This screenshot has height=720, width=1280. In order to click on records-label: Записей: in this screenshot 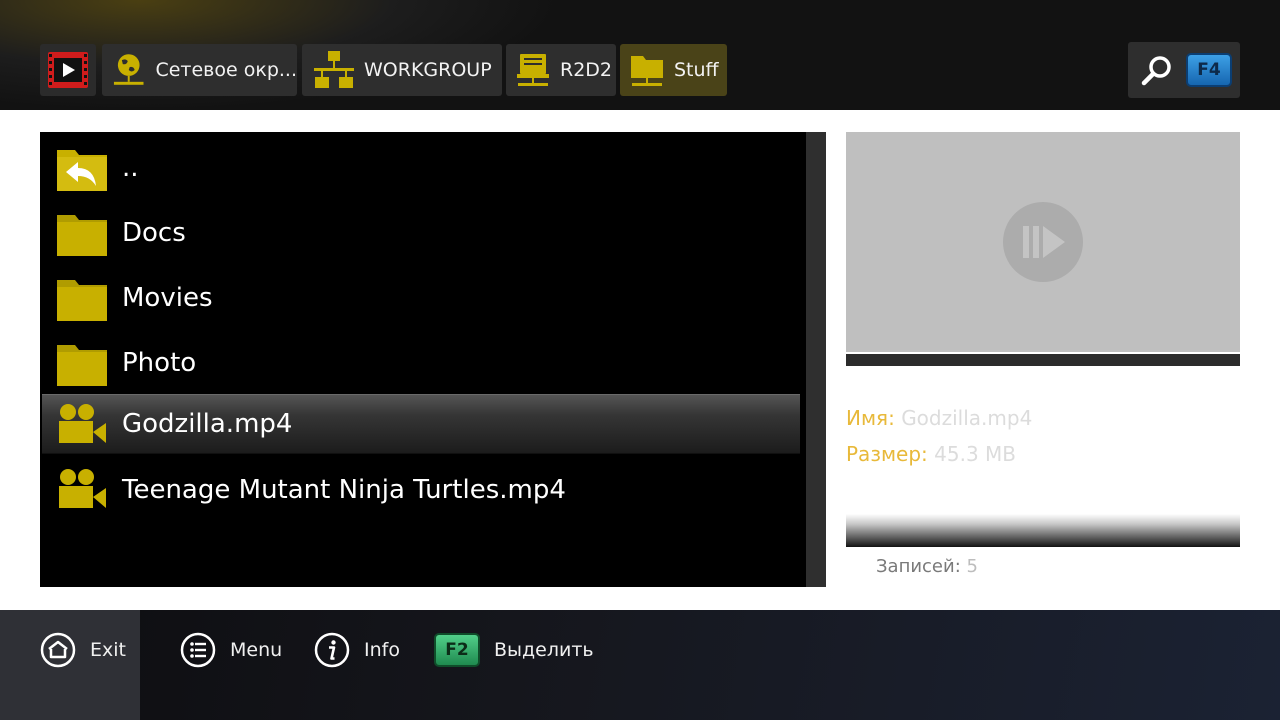, I will do `click(918, 566)`.